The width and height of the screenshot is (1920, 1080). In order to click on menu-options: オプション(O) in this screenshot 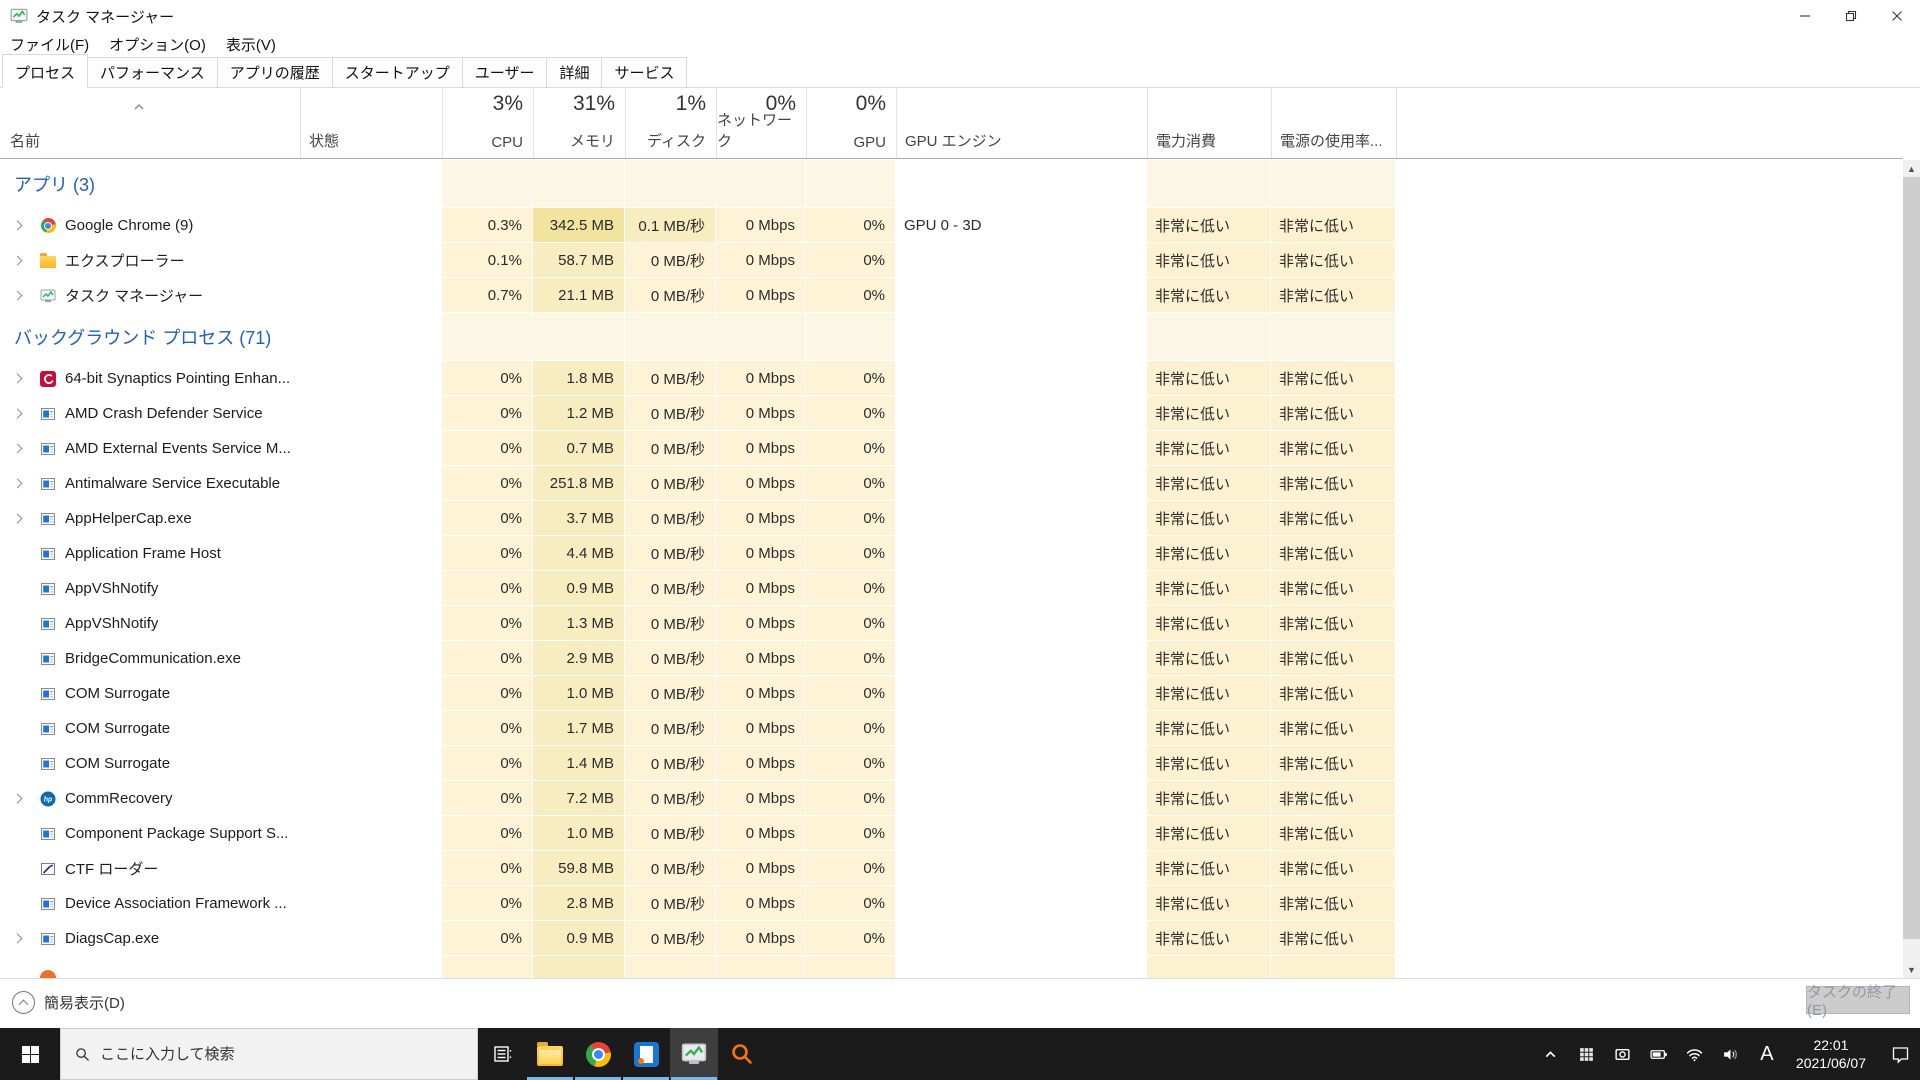, I will do `click(157, 44)`.